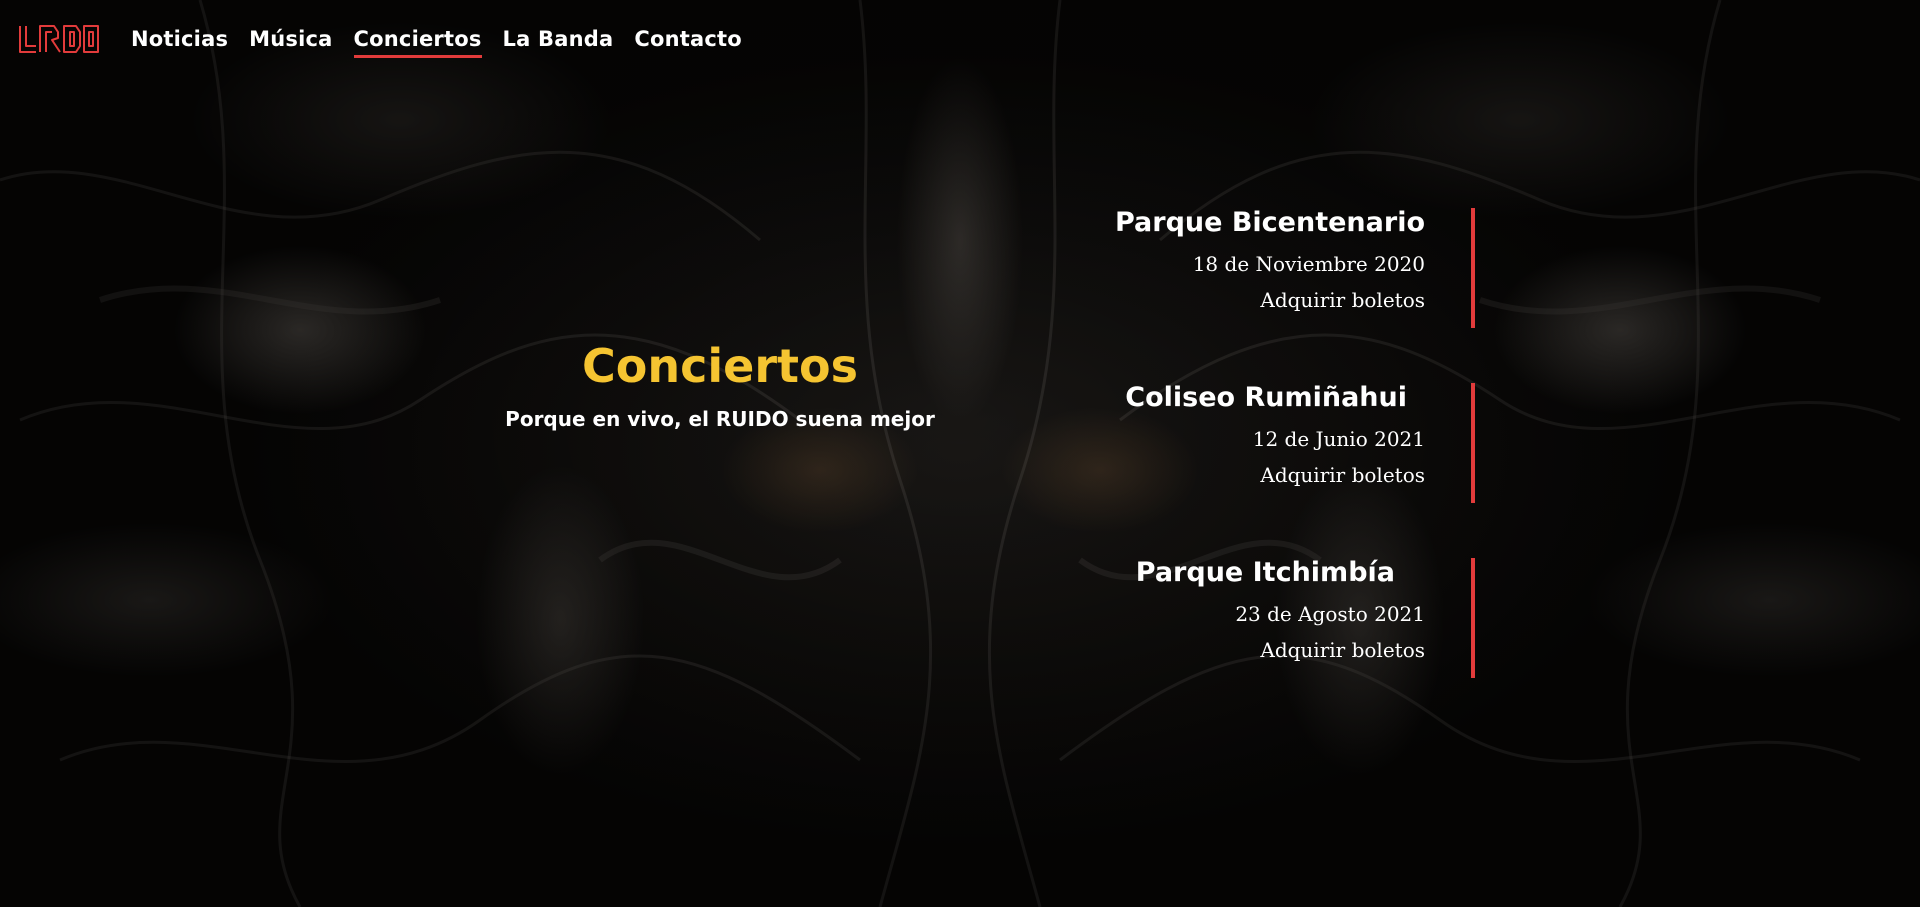  Describe the element at coordinates (417, 42) in the screenshot. I see `nav-item-conciertos: Conciertos` at that location.